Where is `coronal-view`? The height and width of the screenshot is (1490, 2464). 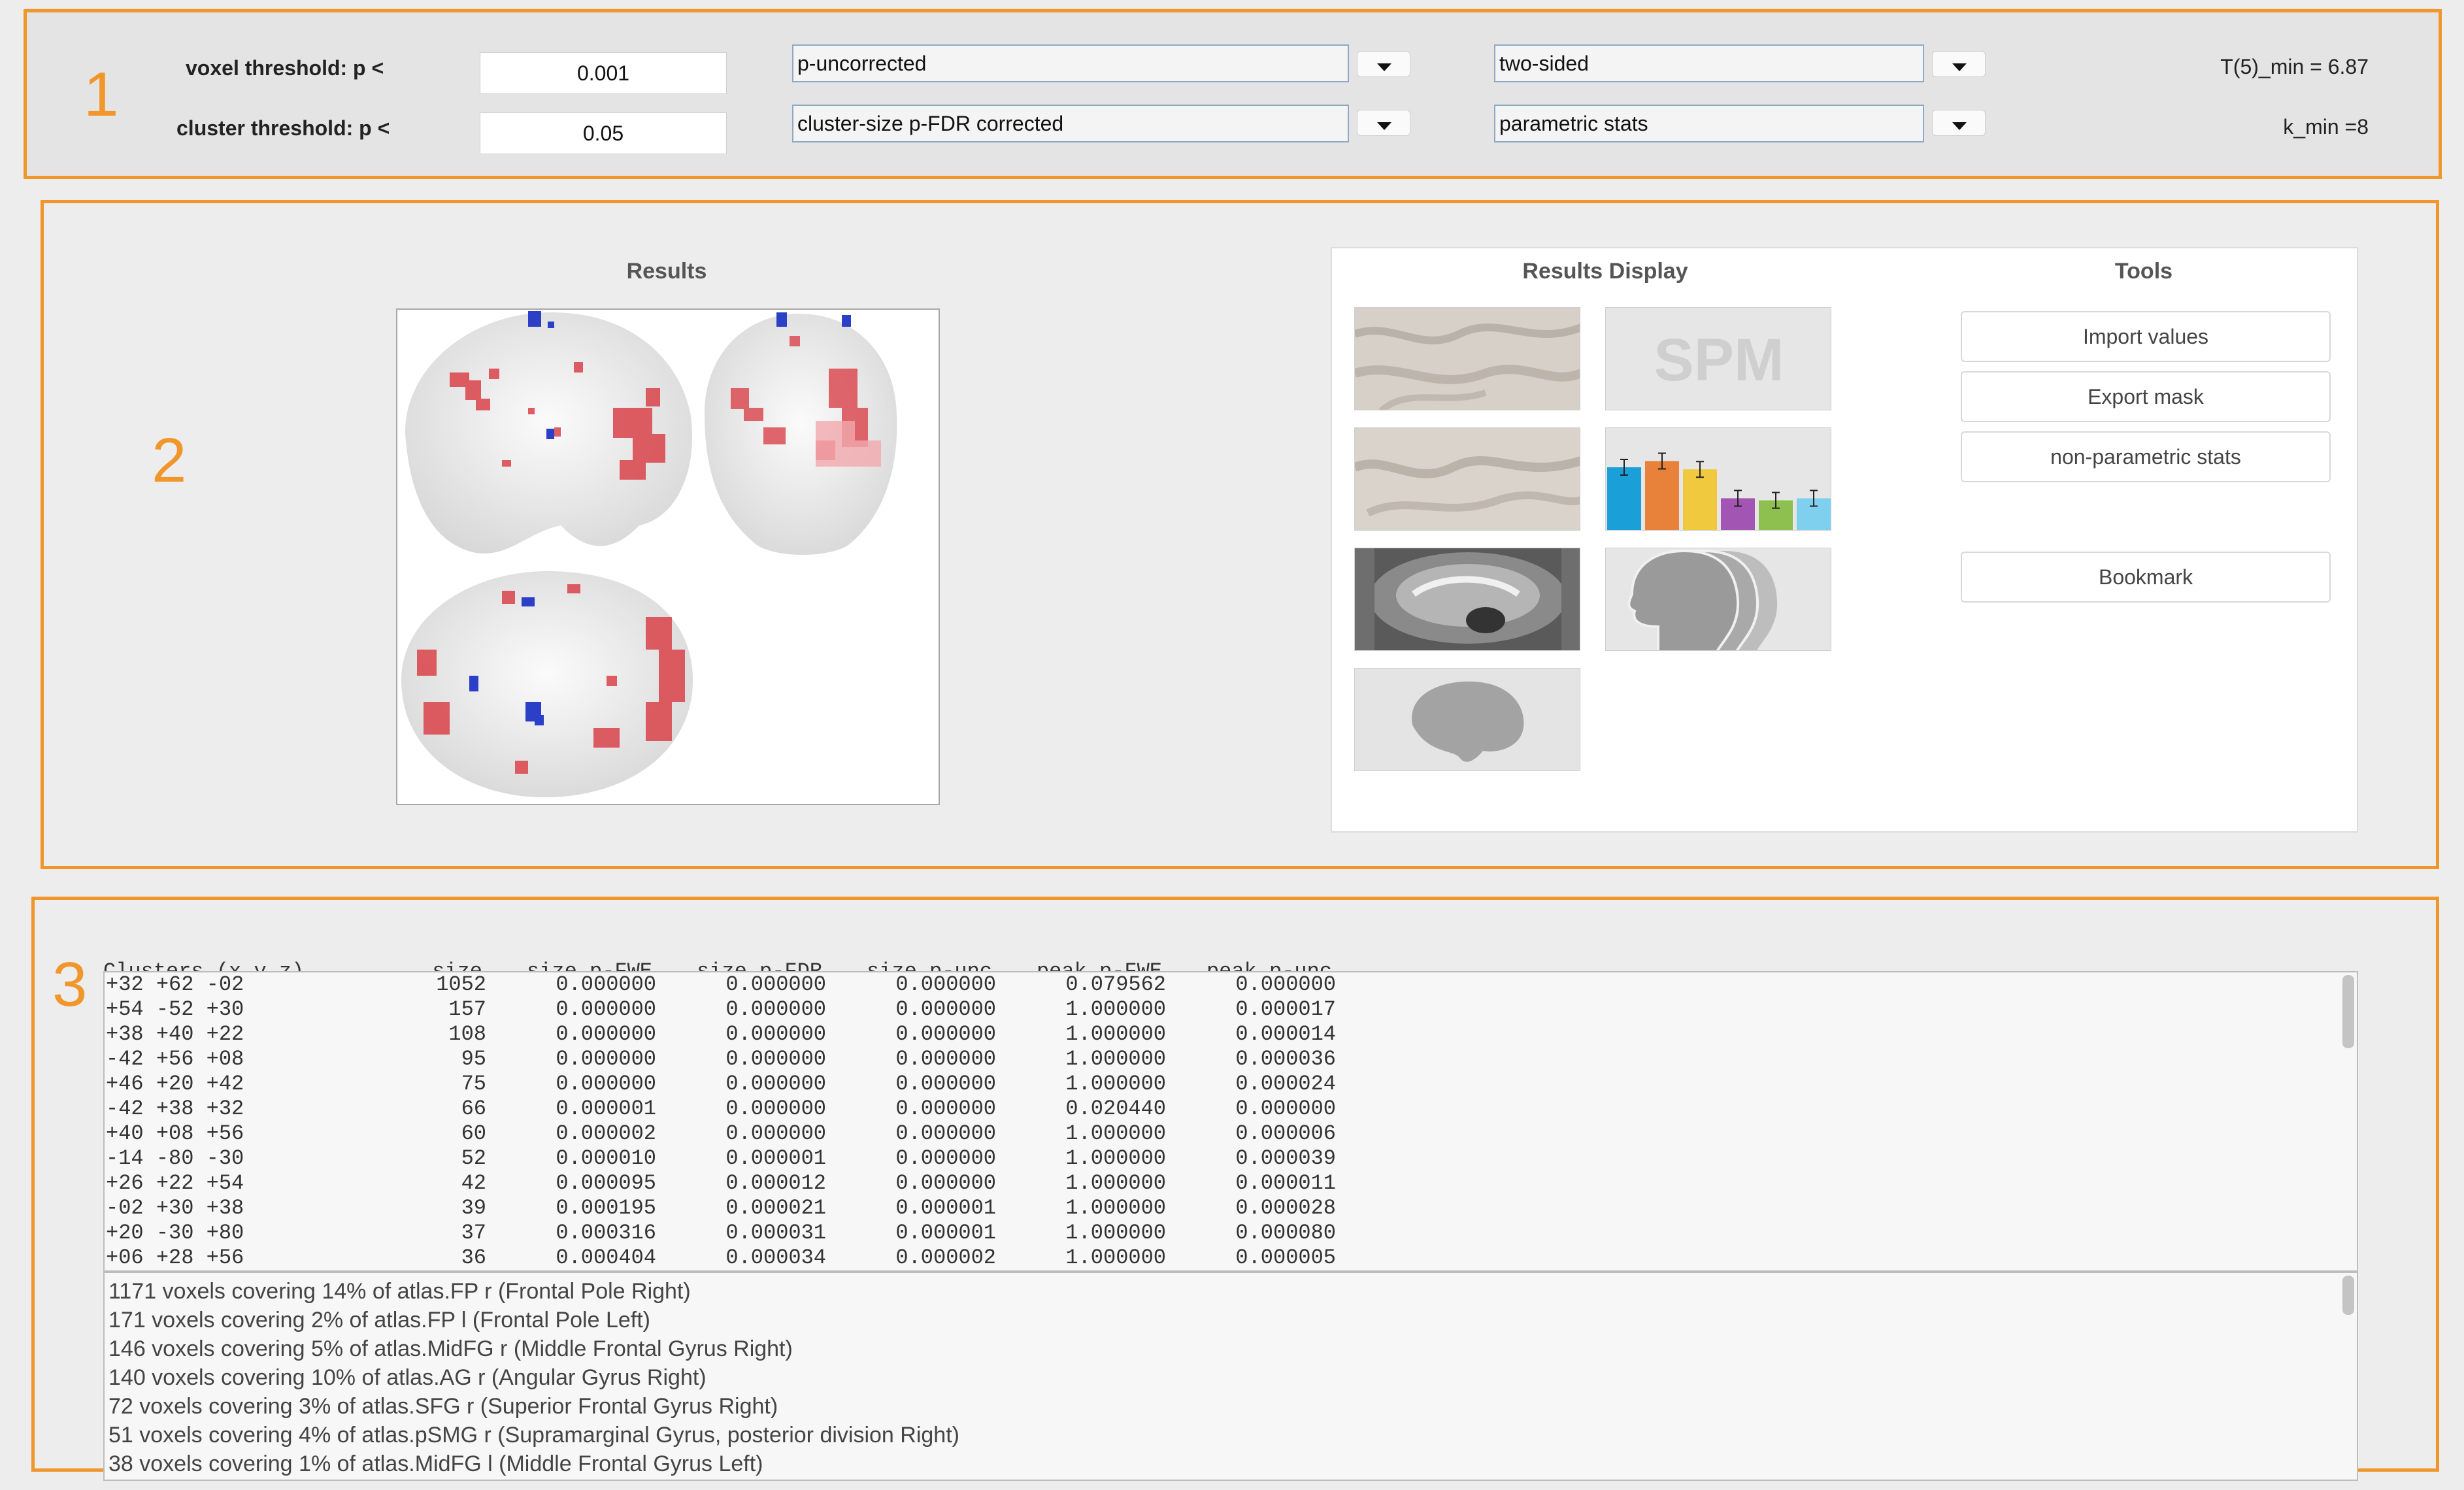
coronal-view is located at coordinates (801, 433).